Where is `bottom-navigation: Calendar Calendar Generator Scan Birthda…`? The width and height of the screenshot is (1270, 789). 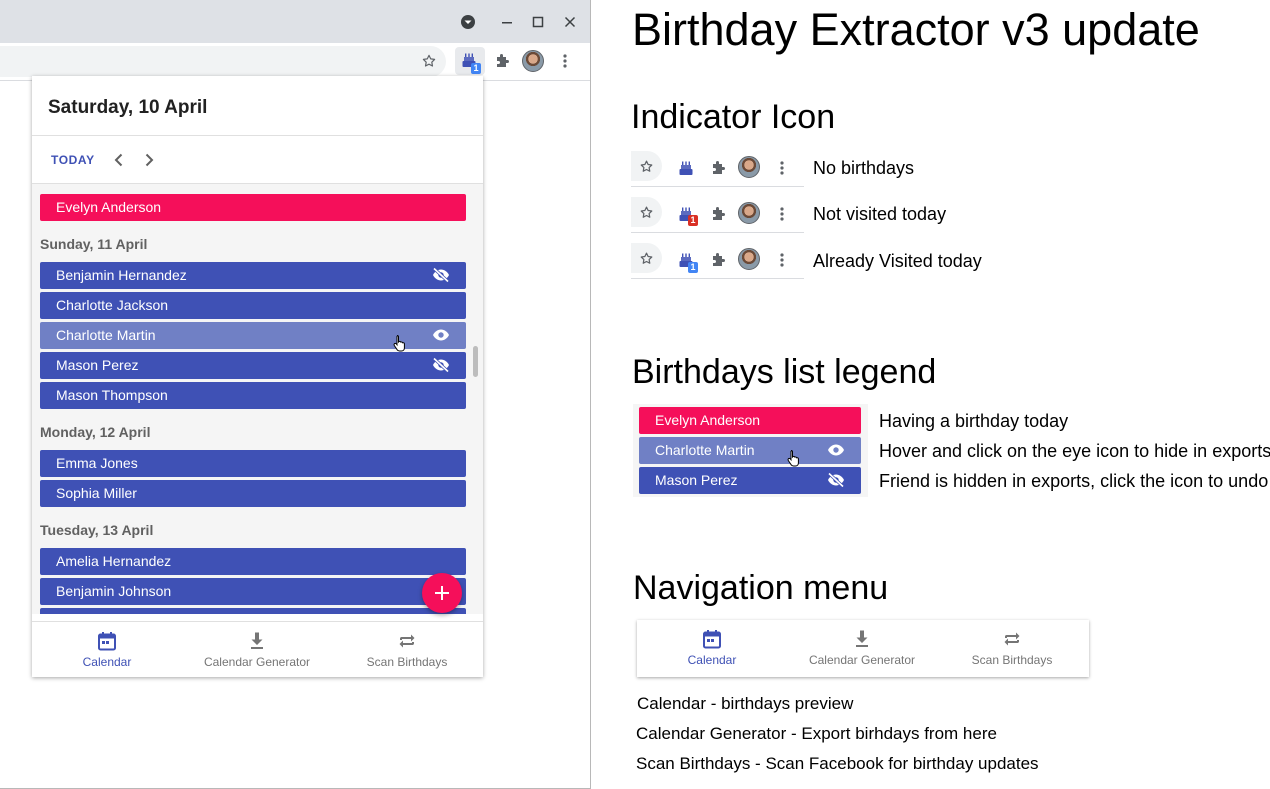 bottom-navigation: Calendar Calendar Generator Scan Birthda… is located at coordinates (257, 649).